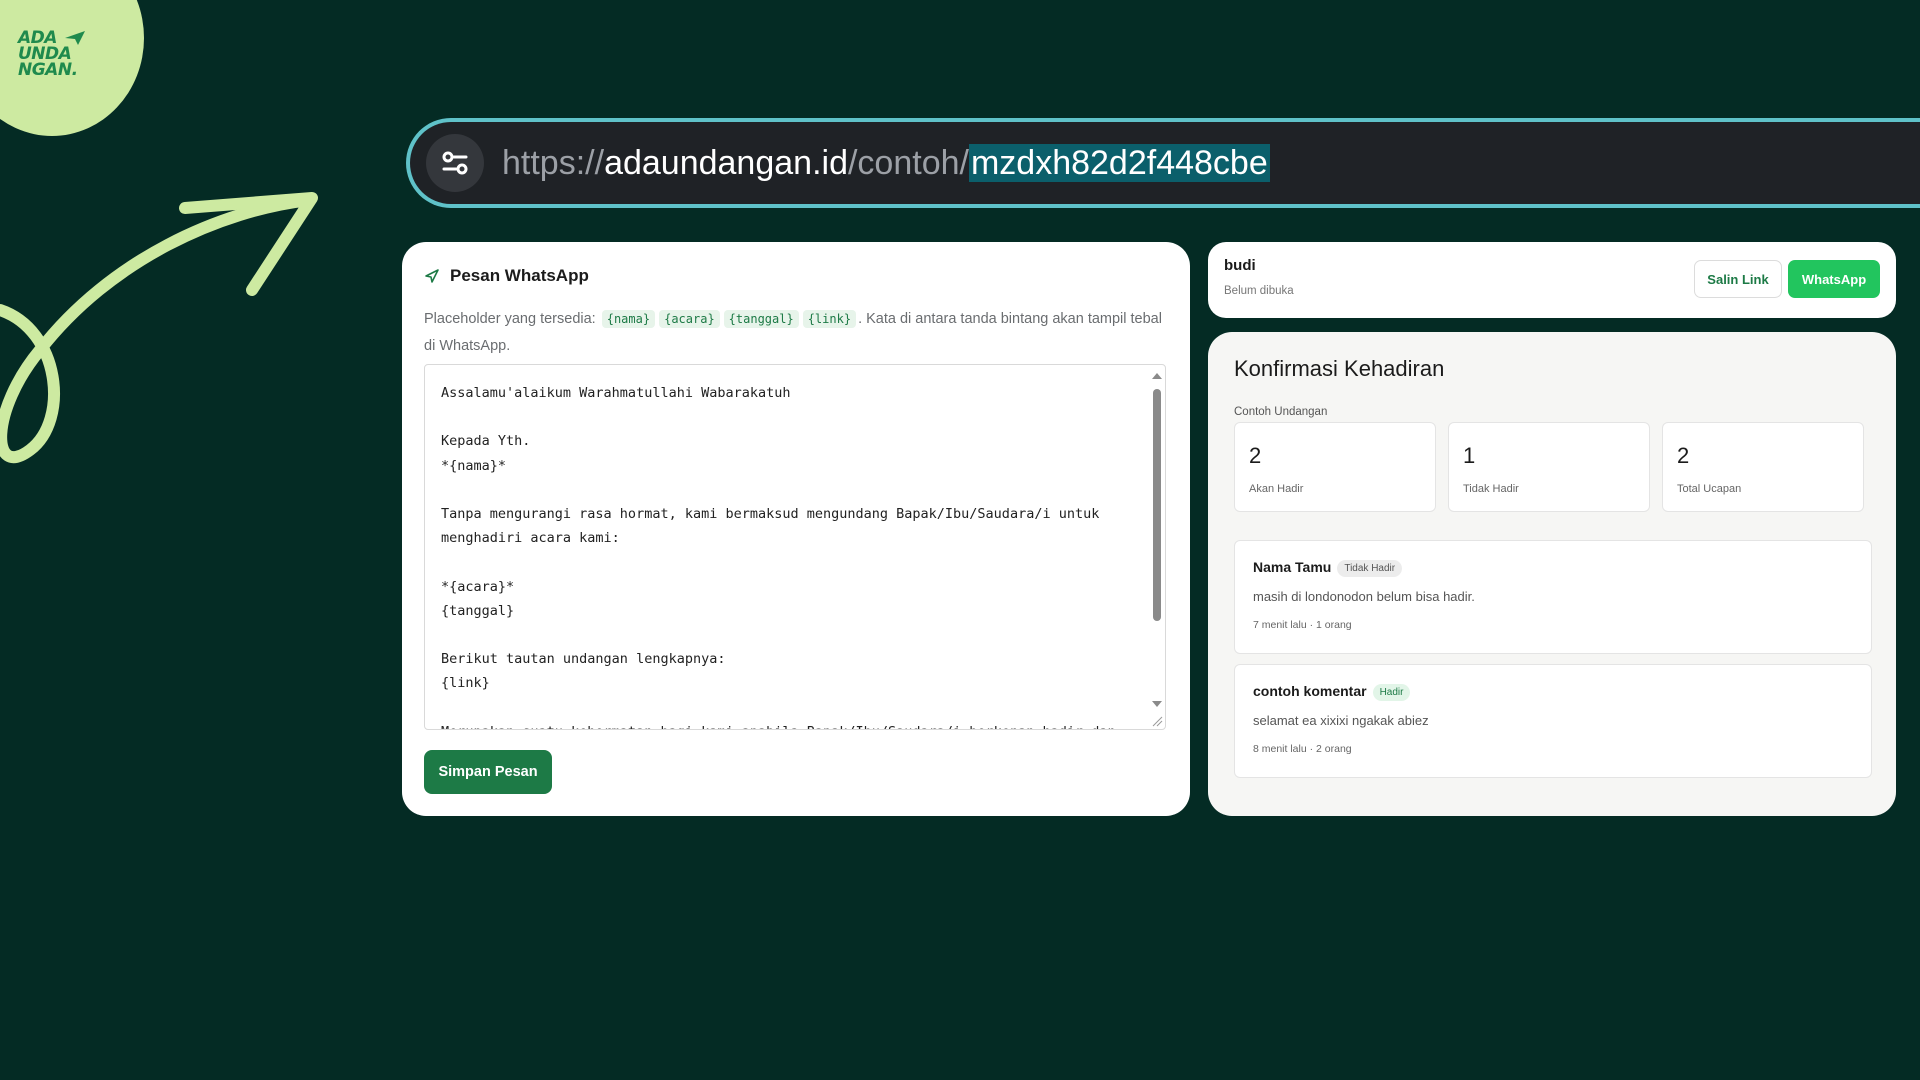 The width and height of the screenshot is (1920, 1080). What do you see at coordinates (1339, 368) in the screenshot?
I see `rsvp-title: Konfirmasi Kehadiran` at bounding box center [1339, 368].